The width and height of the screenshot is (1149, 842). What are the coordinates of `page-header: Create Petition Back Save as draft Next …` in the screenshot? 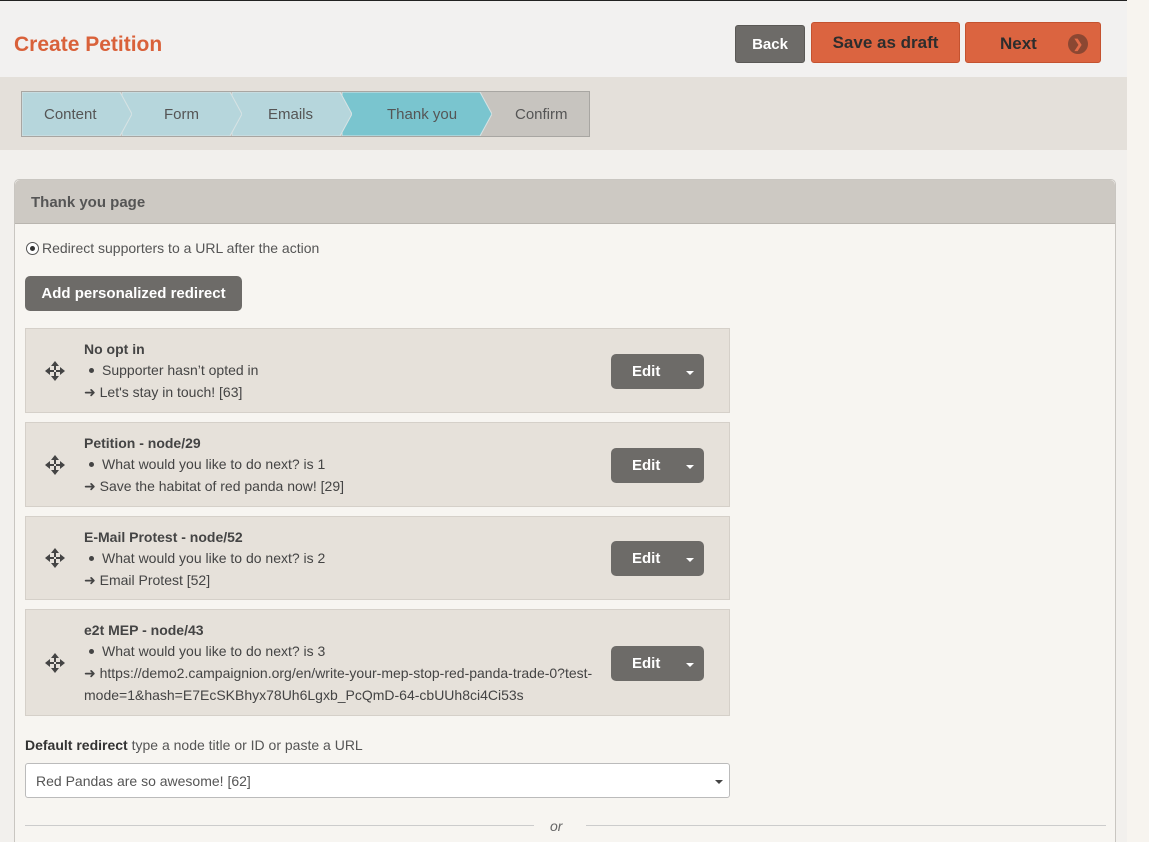 It's located at (563, 39).